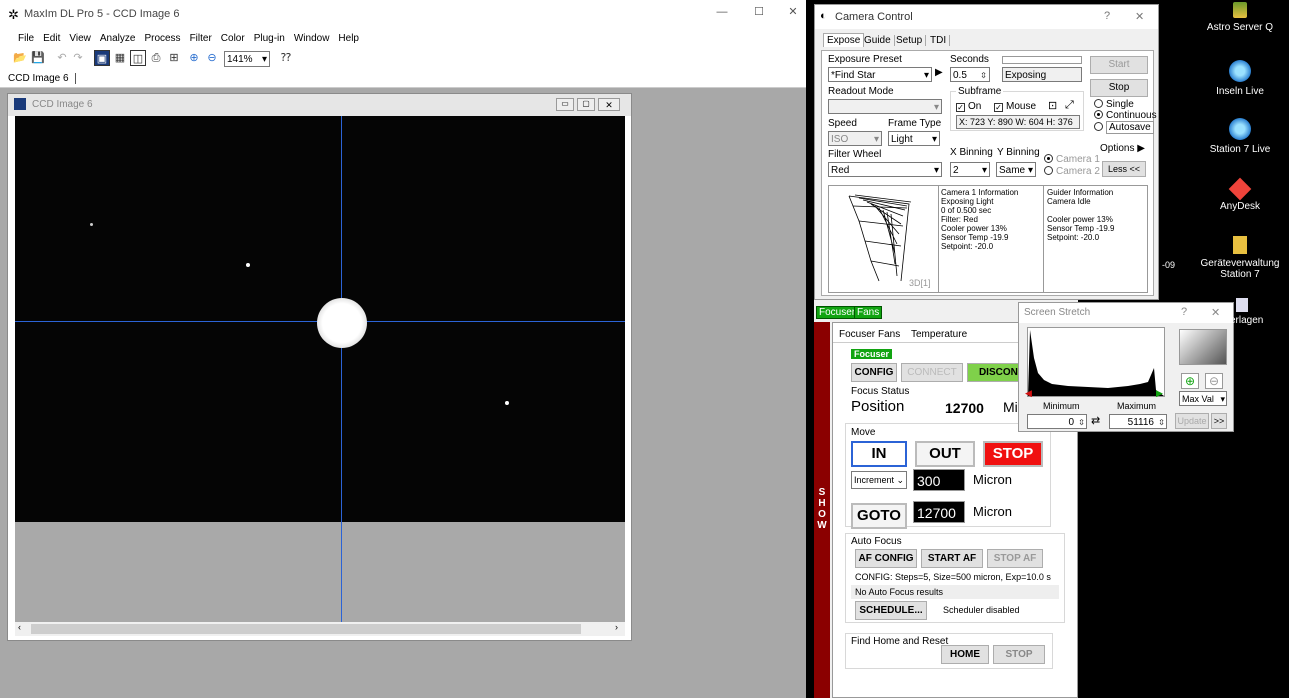 The image size is (1289, 698). Describe the element at coordinates (939, 512) in the screenshot. I see `goto-input: 12700` at that location.